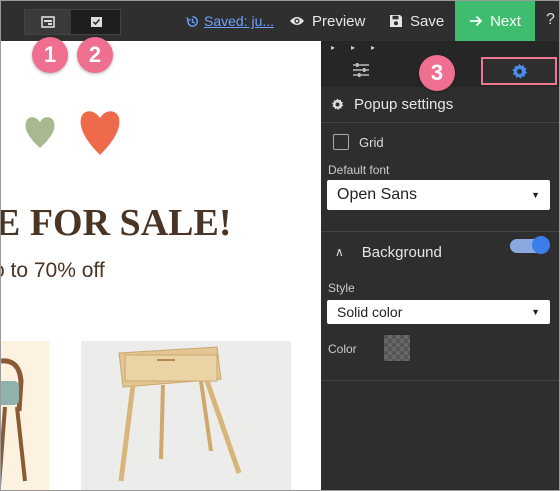  Describe the element at coordinates (530, 245) in the screenshot. I see `background-toggle` at that location.